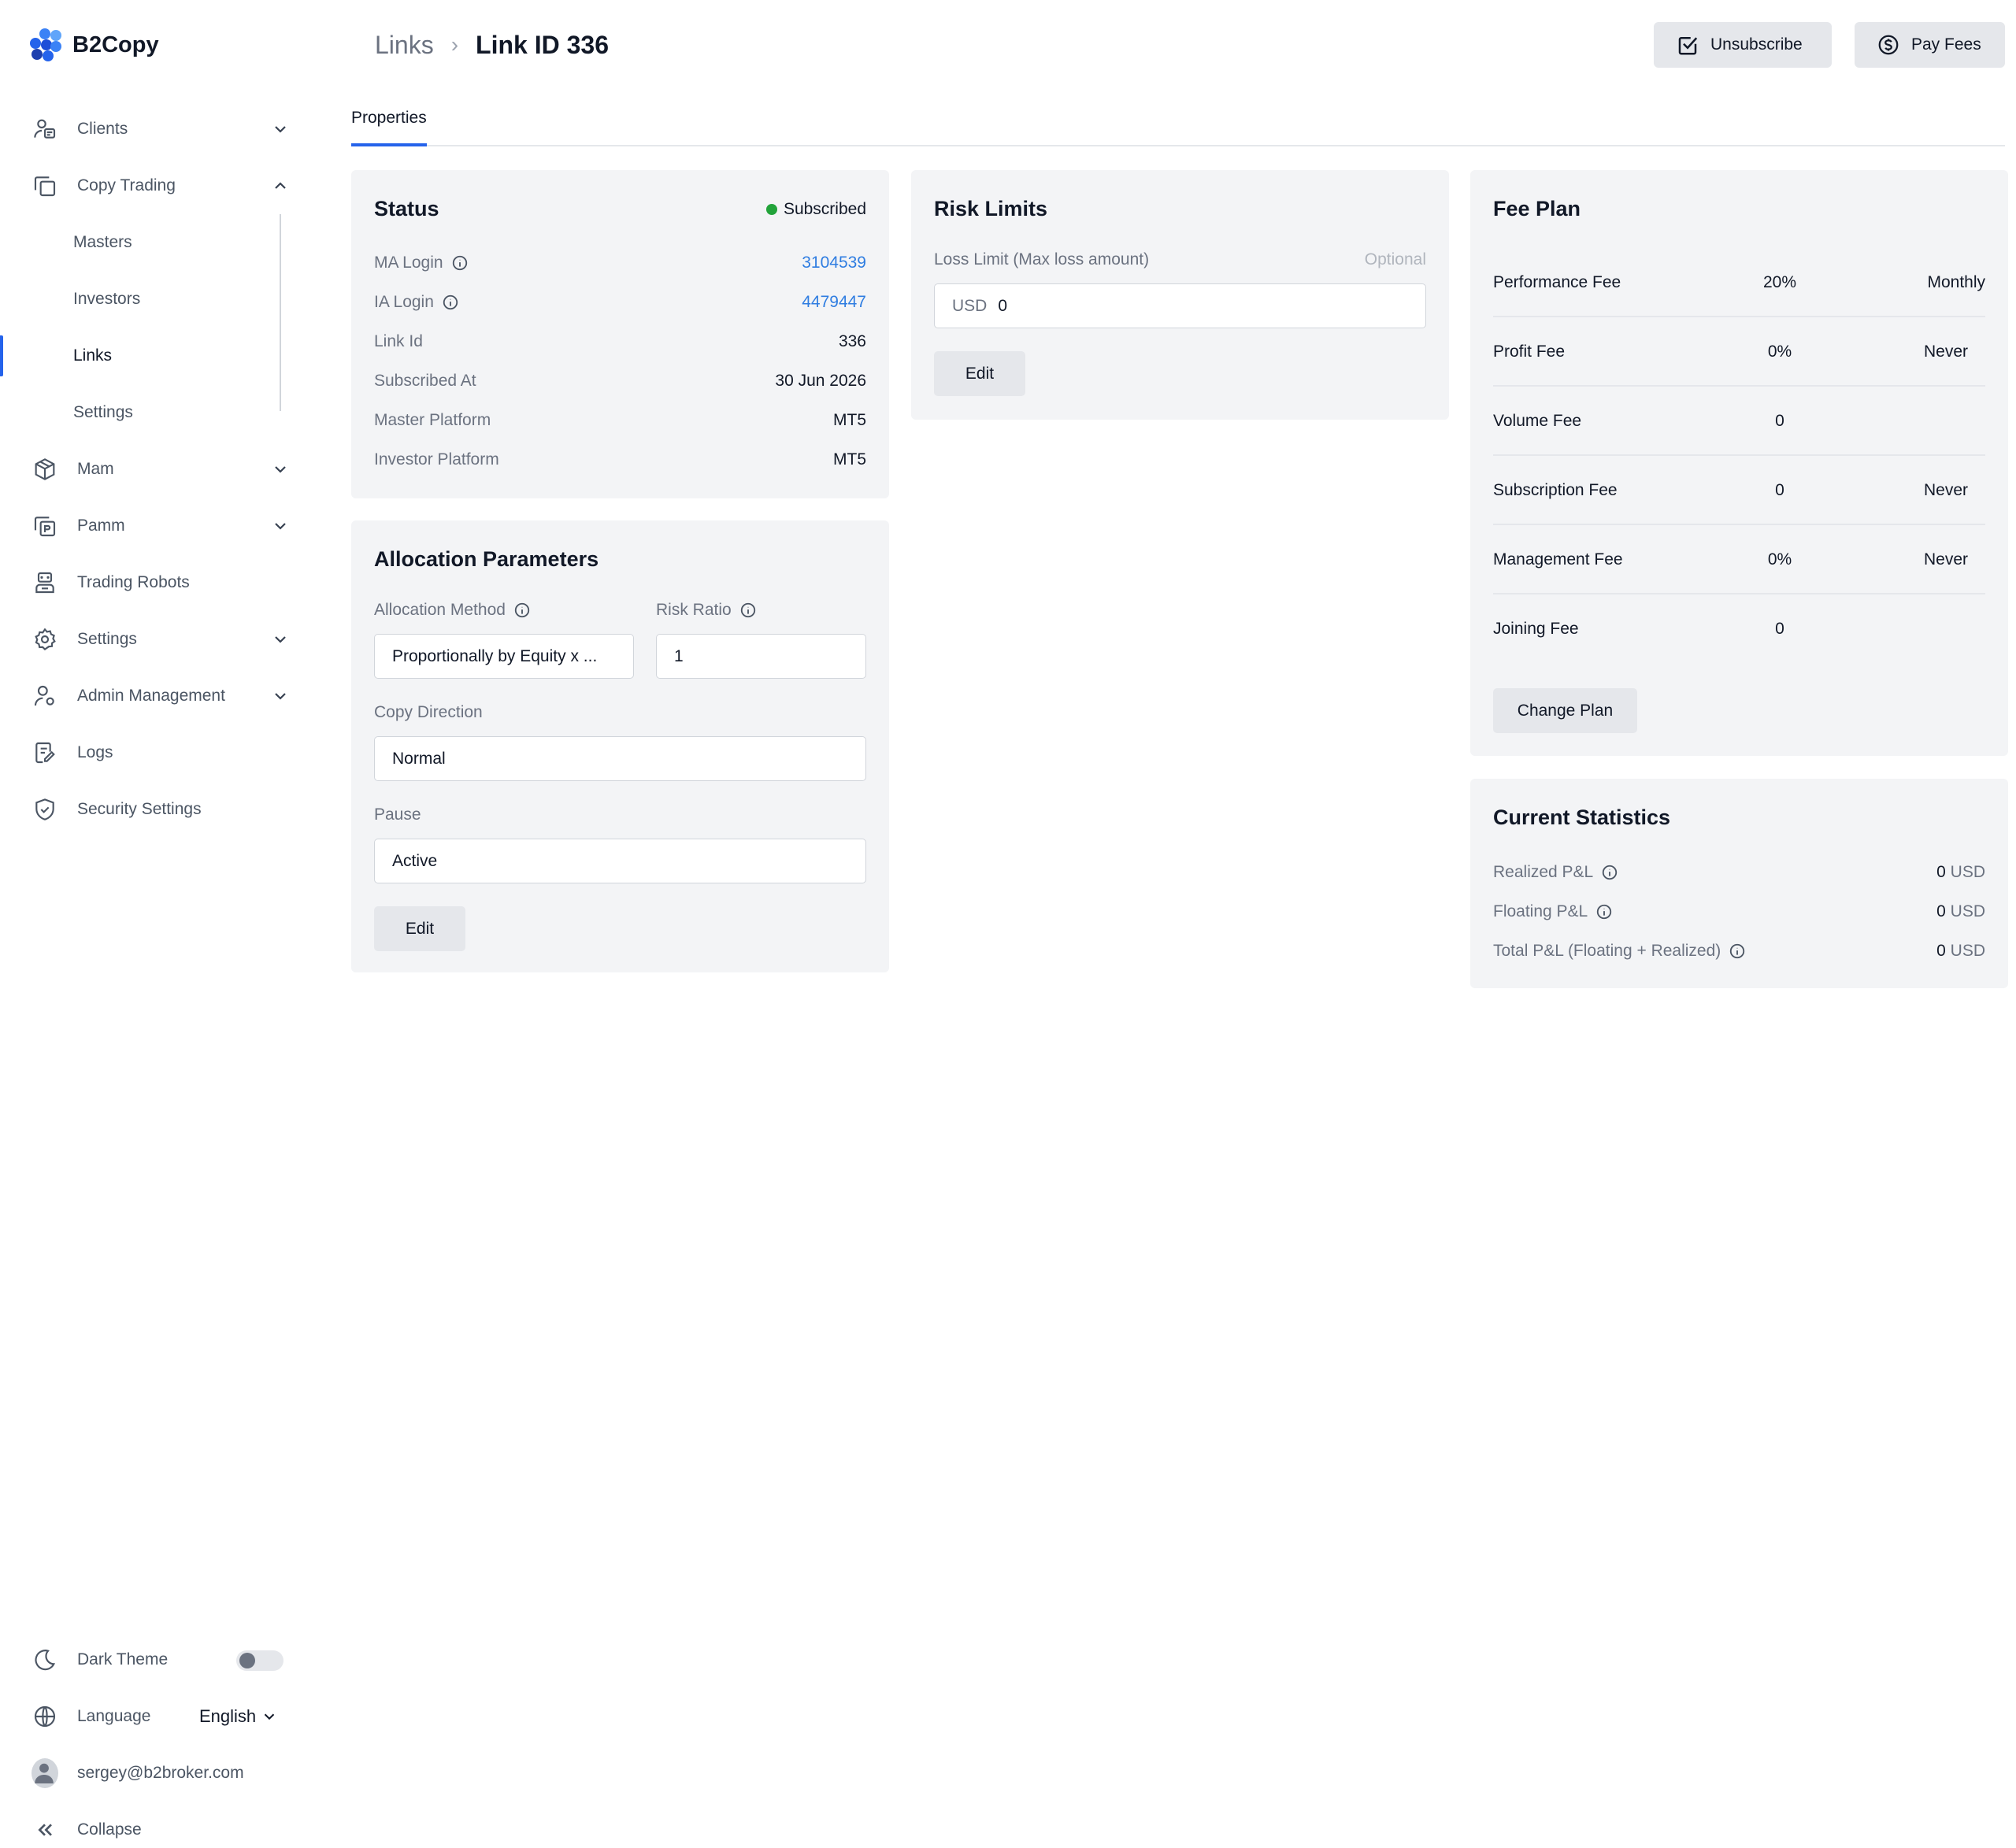 The image size is (2016, 1848). Describe the element at coordinates (1739, 282) in the screenshot. I see `fee-row-performance: Performance Fee 20% Monthly` at that location.